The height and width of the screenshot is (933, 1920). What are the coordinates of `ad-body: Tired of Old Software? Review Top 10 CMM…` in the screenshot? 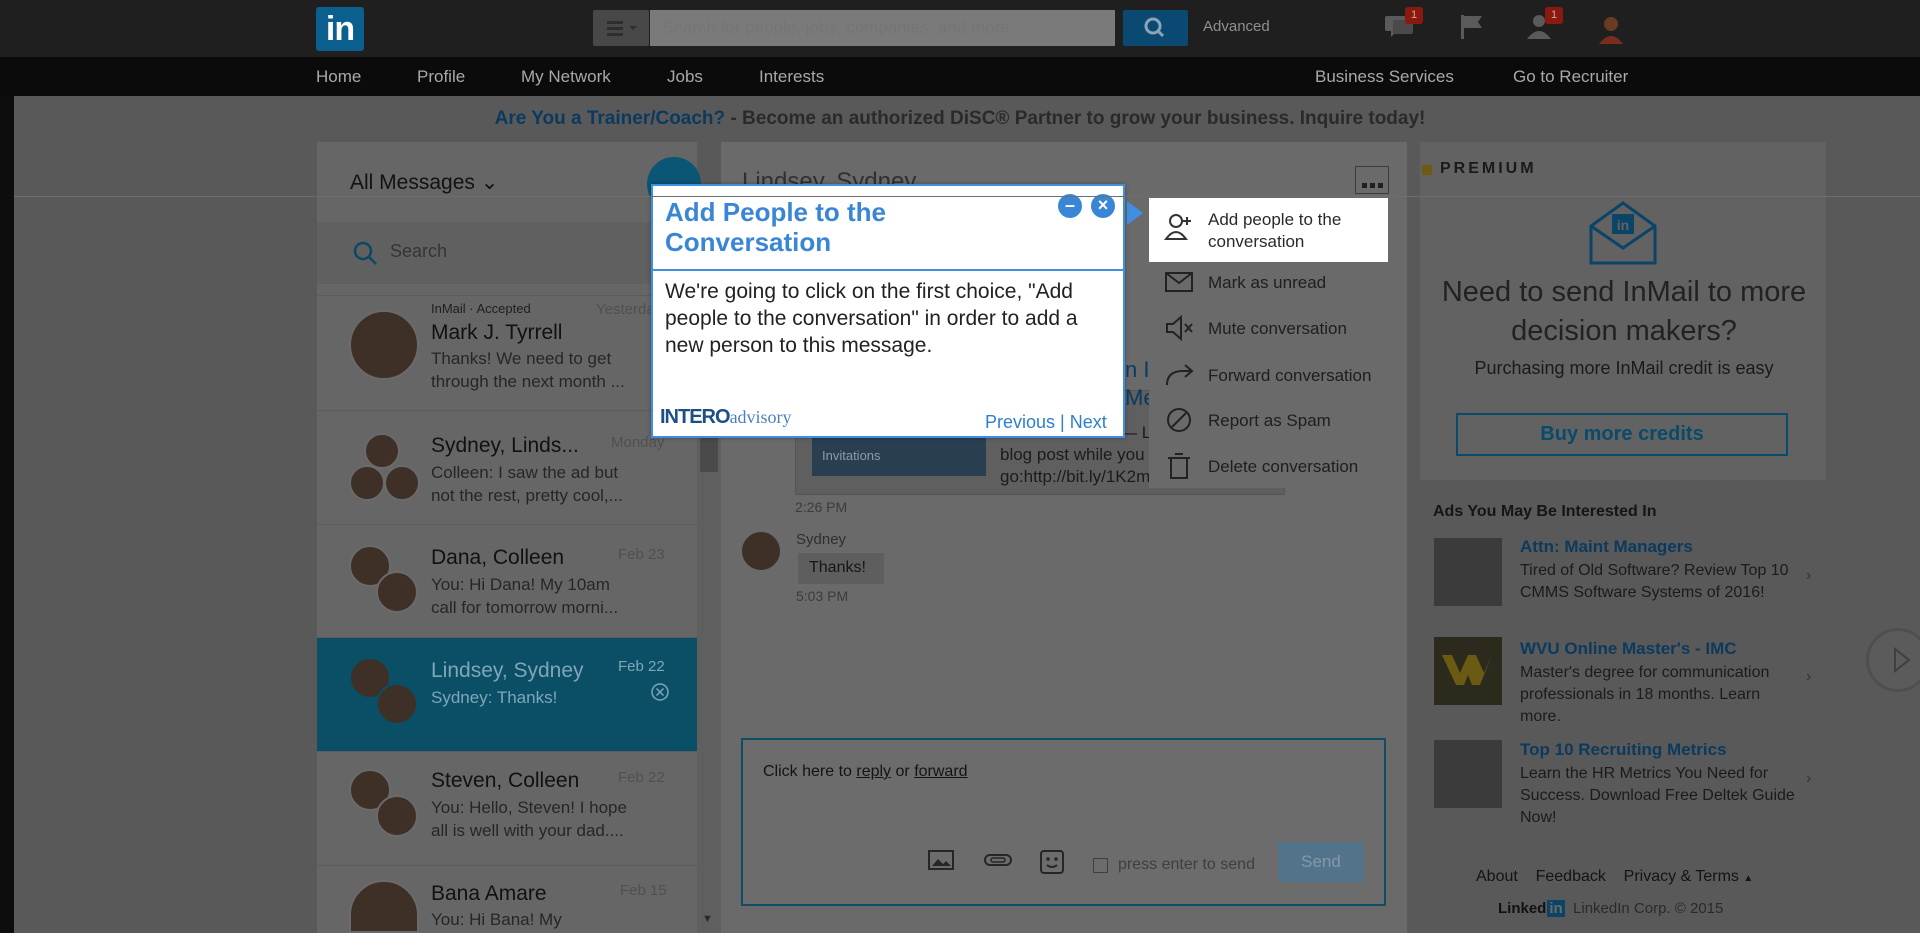 It's located at (1654, 581).